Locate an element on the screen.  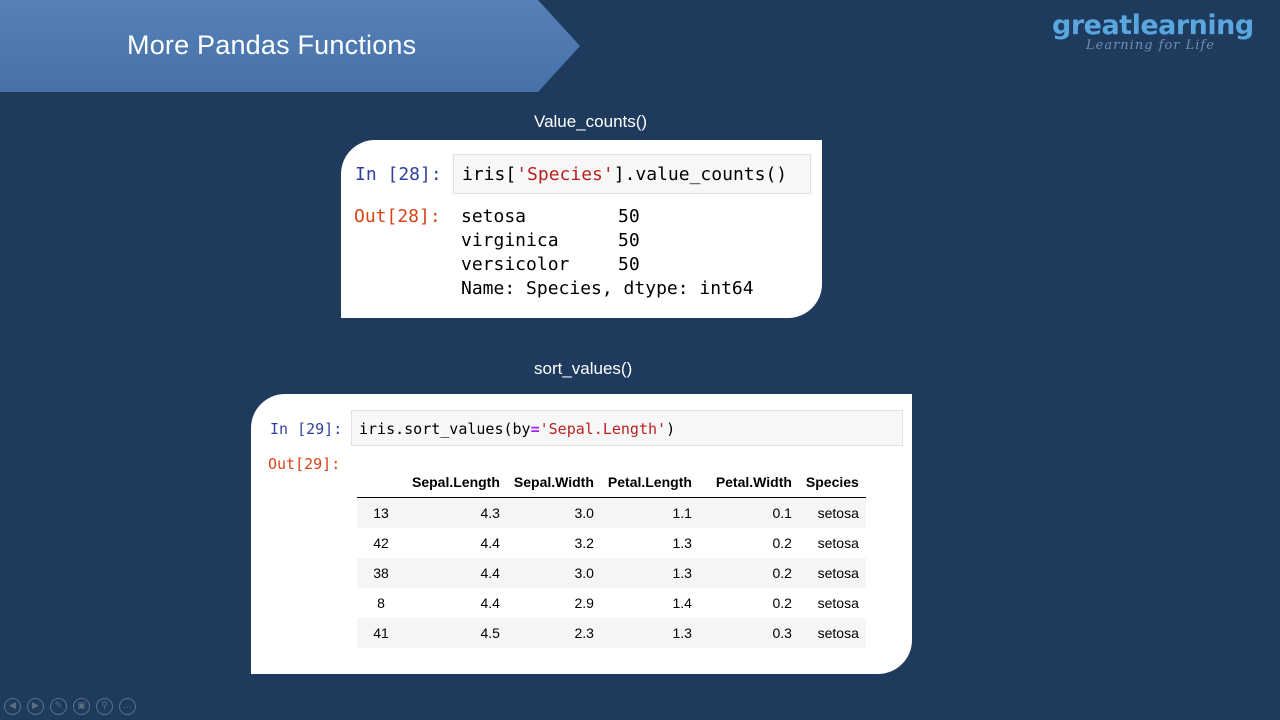
code-cell: iris.sort_values(by='Sepal.Length') is located at coordinates (627, 428).